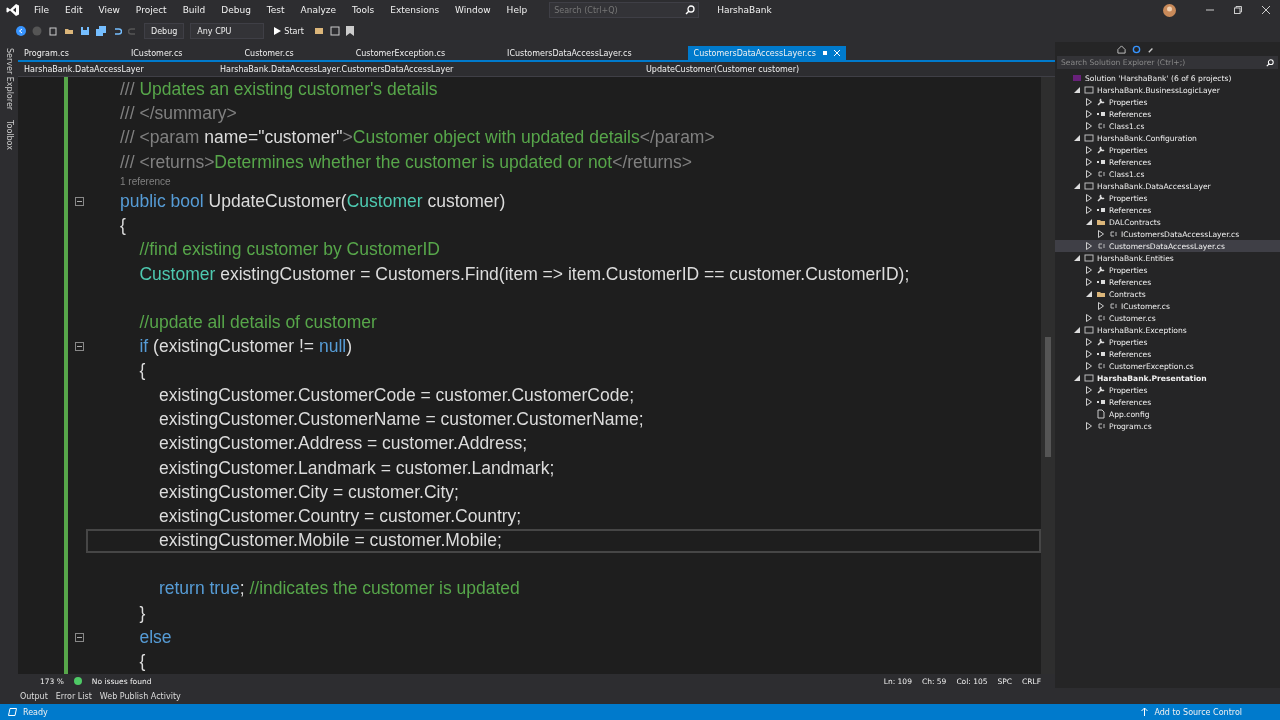 The image size is (1280, 720). Describe the element at coordinates (1077, 78) in the screenshot. I see `solution-icon` at that location.